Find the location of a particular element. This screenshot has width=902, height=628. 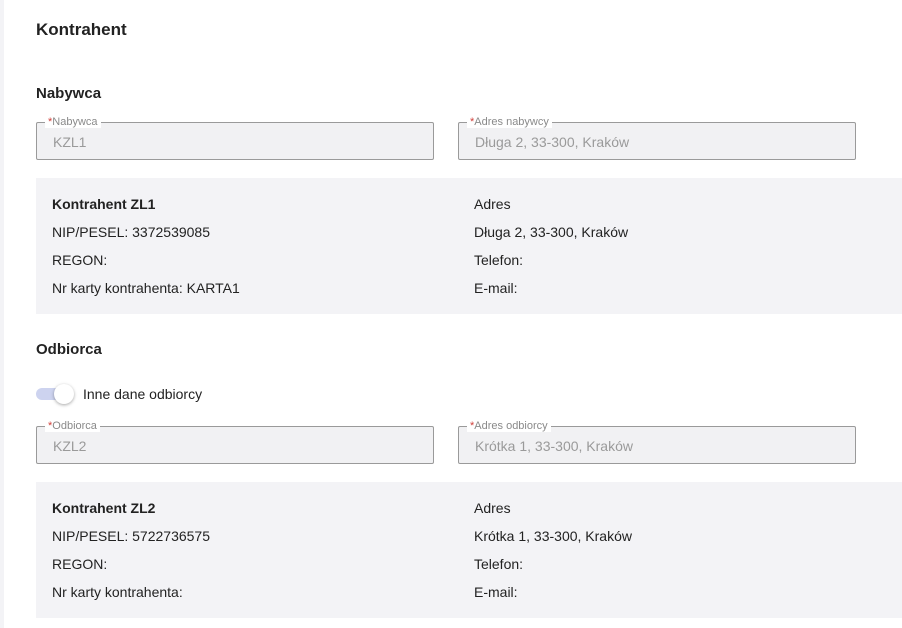

buyer-phone: Telefon: is located at coordinates (499, 260).